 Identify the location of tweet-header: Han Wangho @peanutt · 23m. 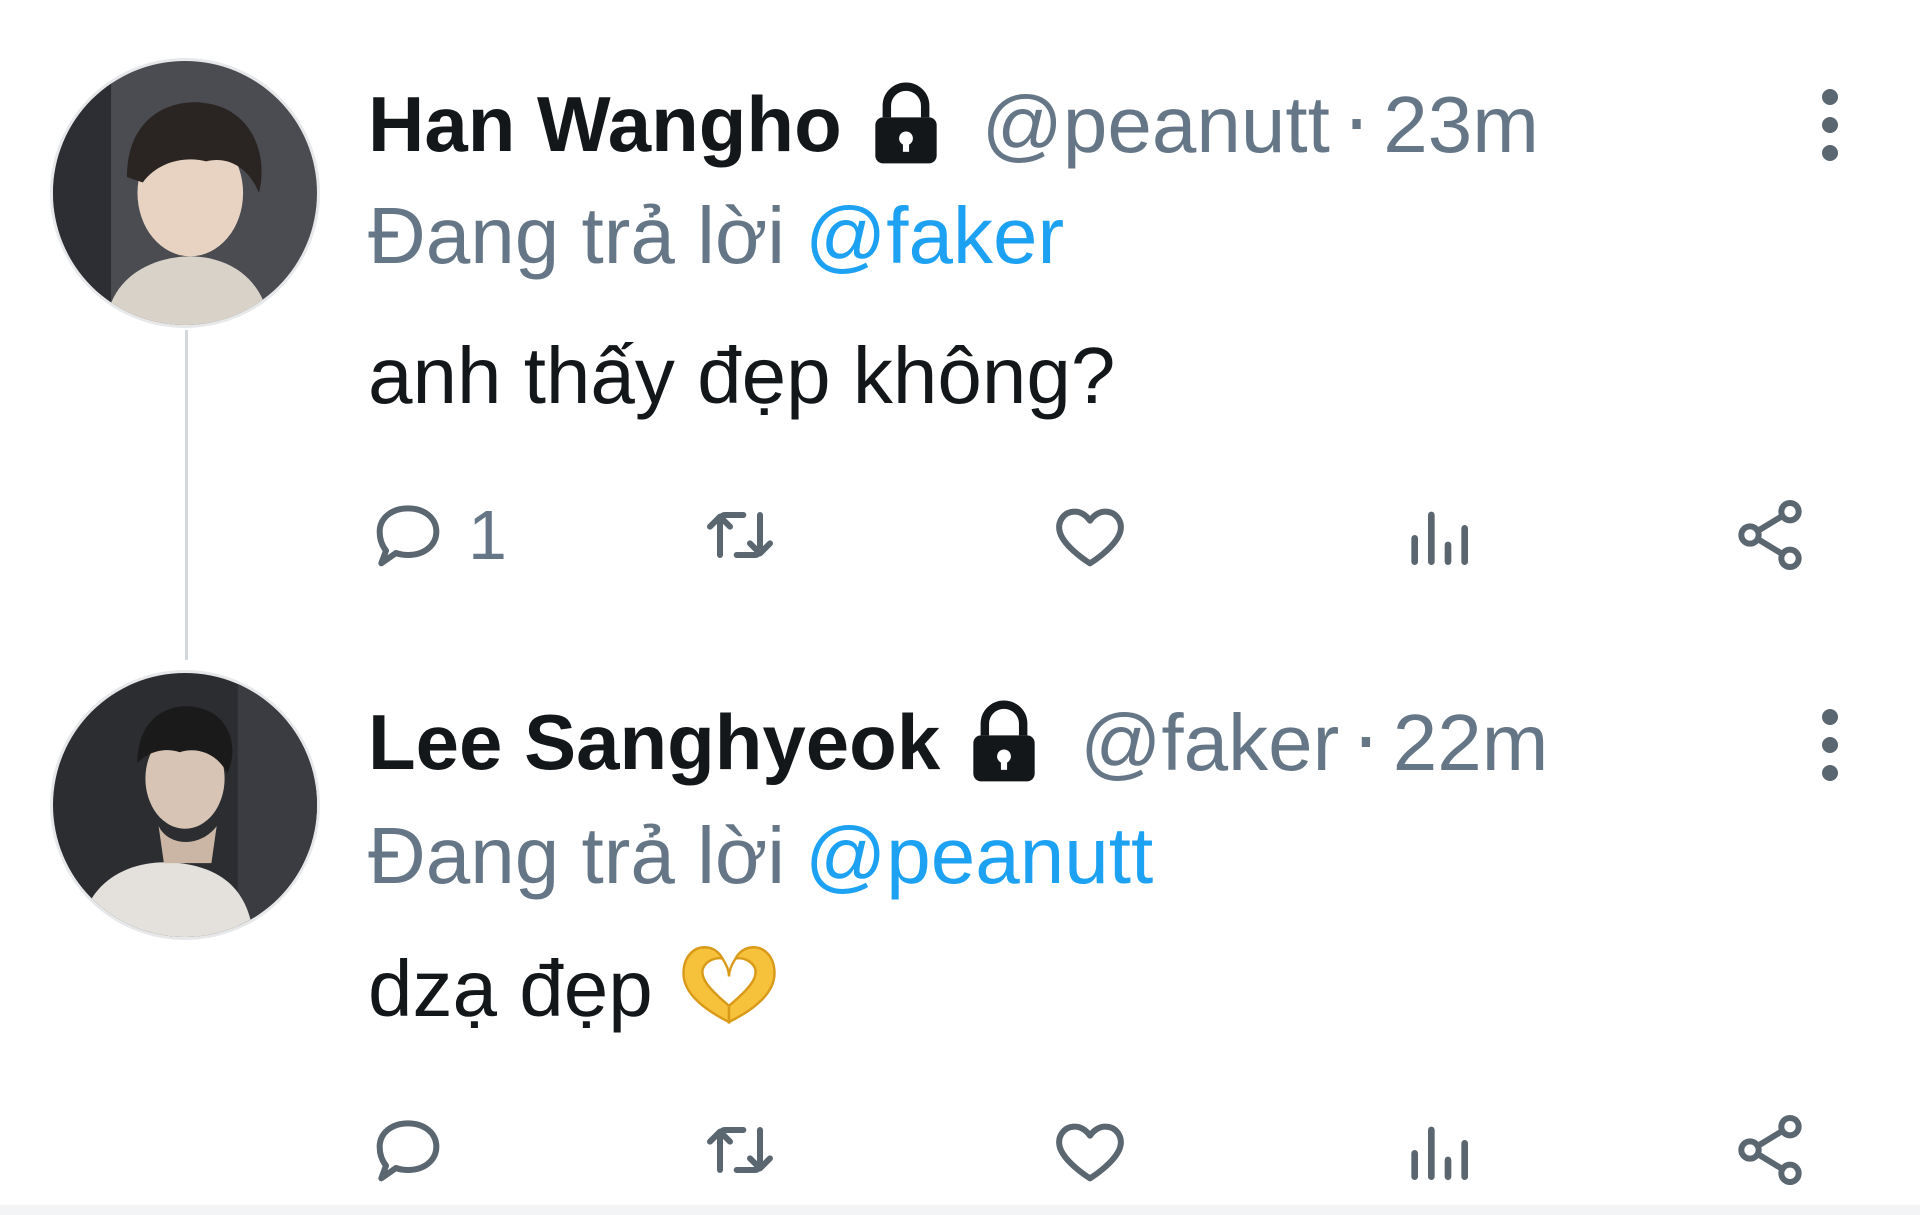
(953, 124).